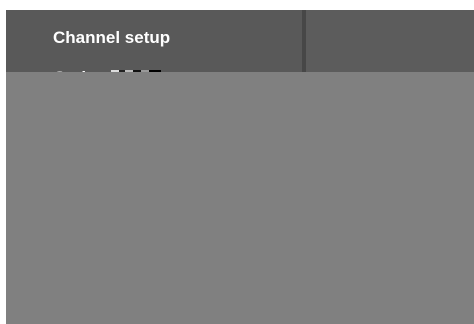  What do you see at coordinates (390, 41) in the screenshot?
I see `right-panel` at bounding box center [390, 41].